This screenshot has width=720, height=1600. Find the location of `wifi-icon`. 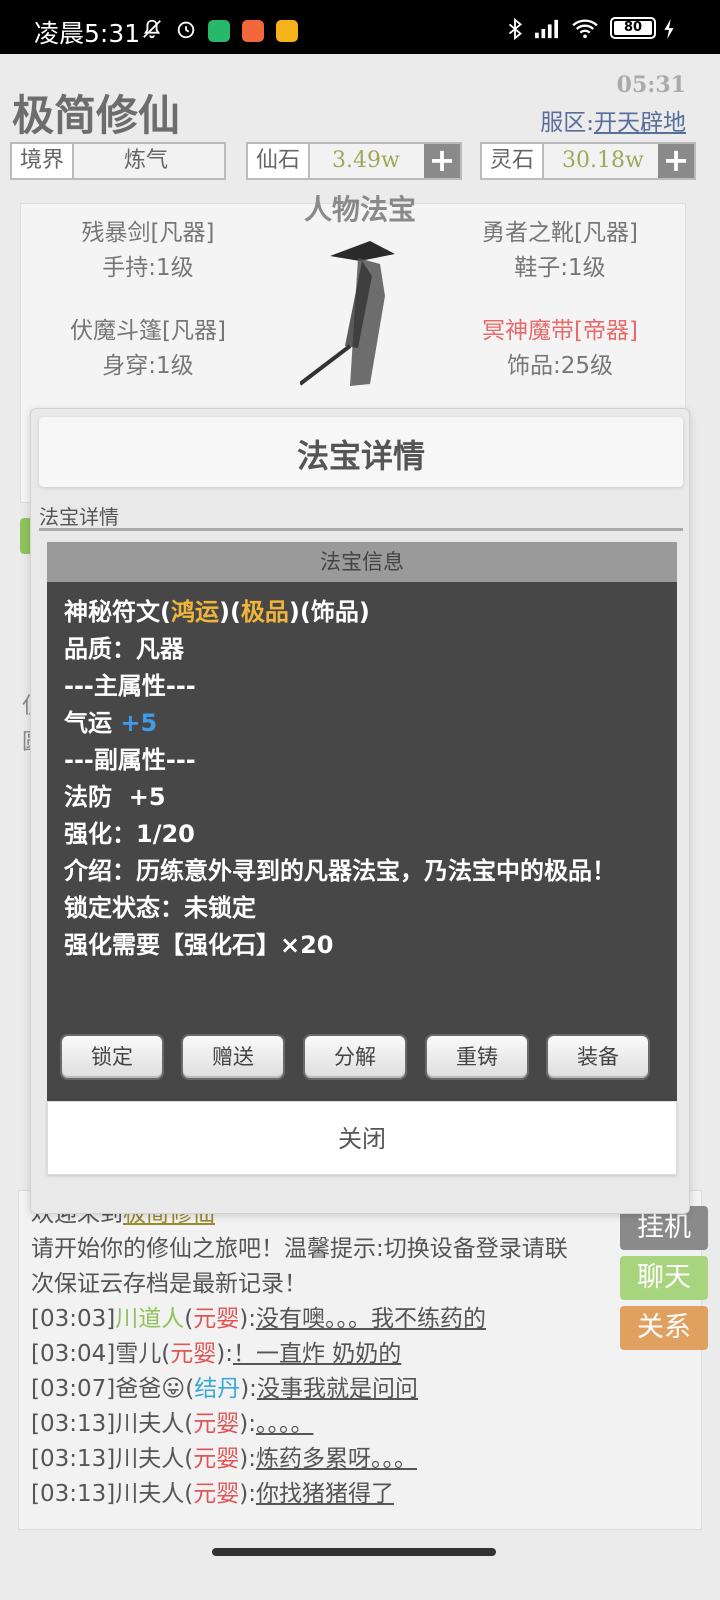

wifi-icon is located at coordinates (585, 29).